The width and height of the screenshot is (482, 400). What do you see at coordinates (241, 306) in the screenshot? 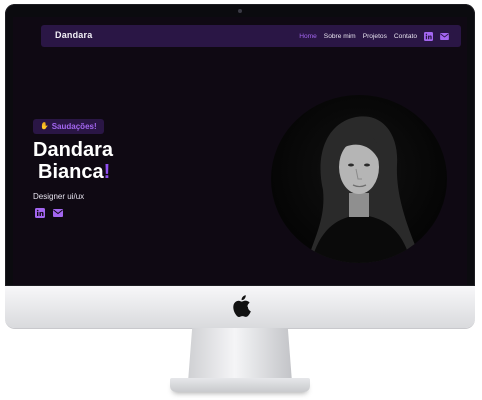
I see `apple-logo-icon` at bounding box center [241, 306].